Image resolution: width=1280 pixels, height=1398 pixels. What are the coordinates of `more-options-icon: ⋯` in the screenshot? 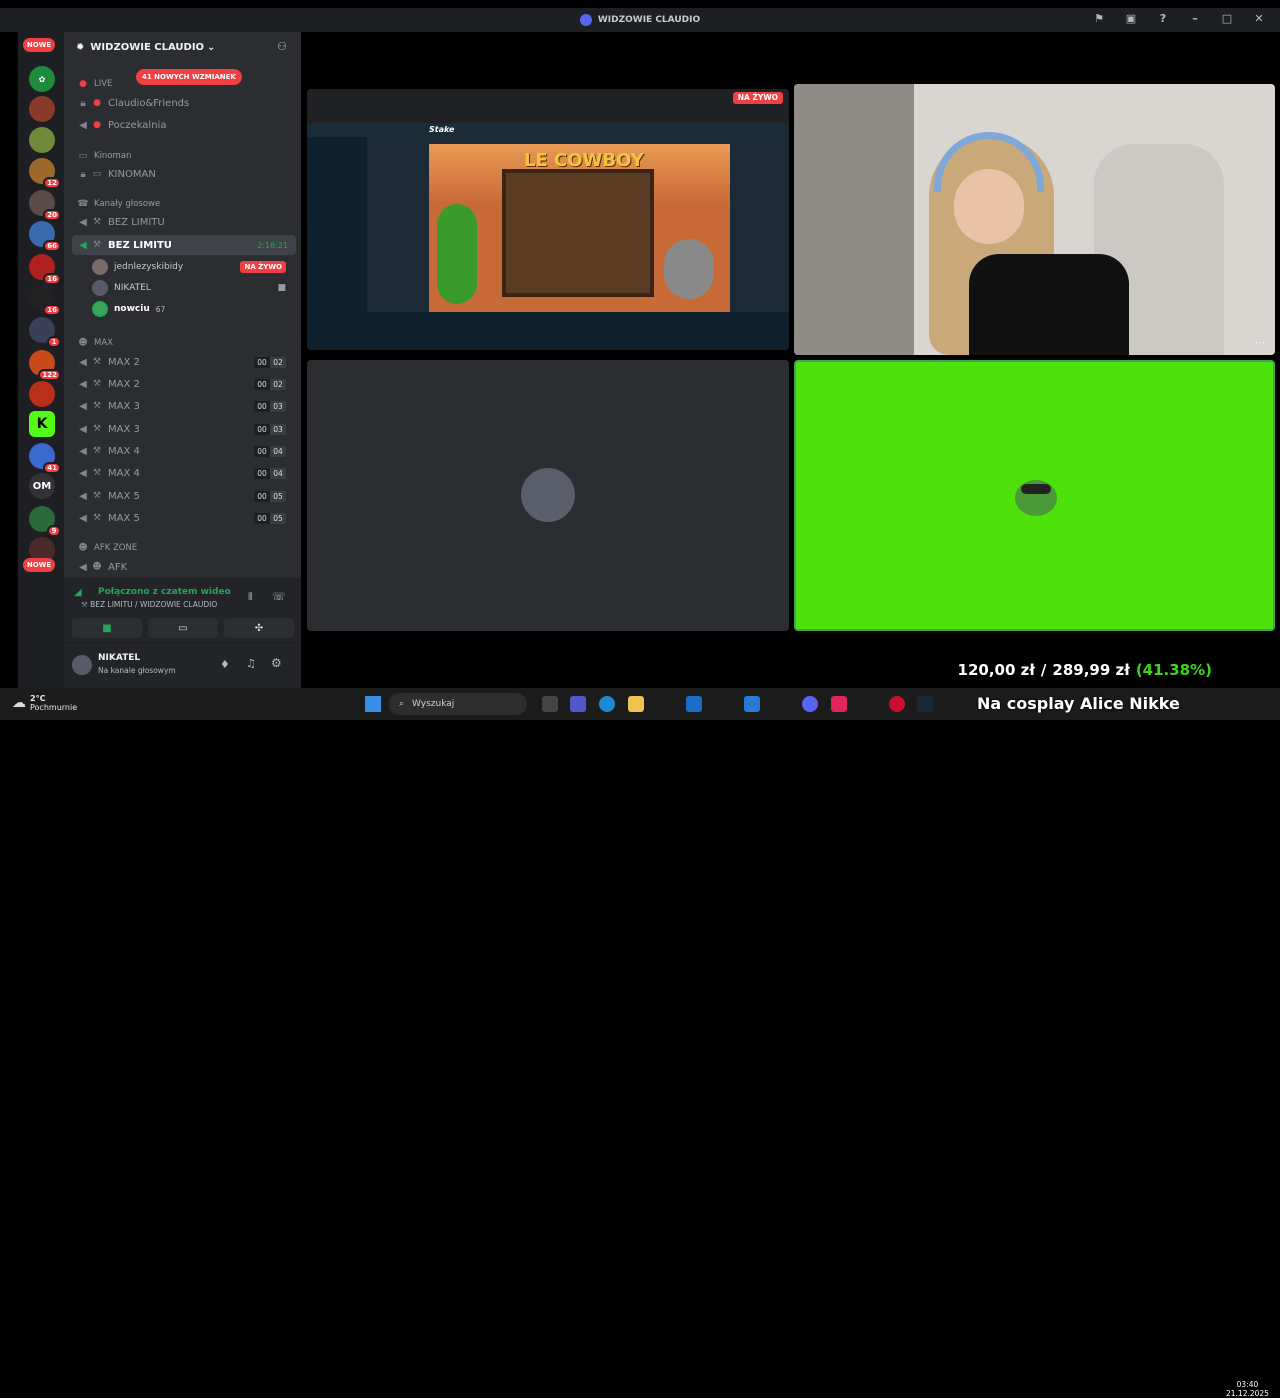 It's located at (1260, 343).